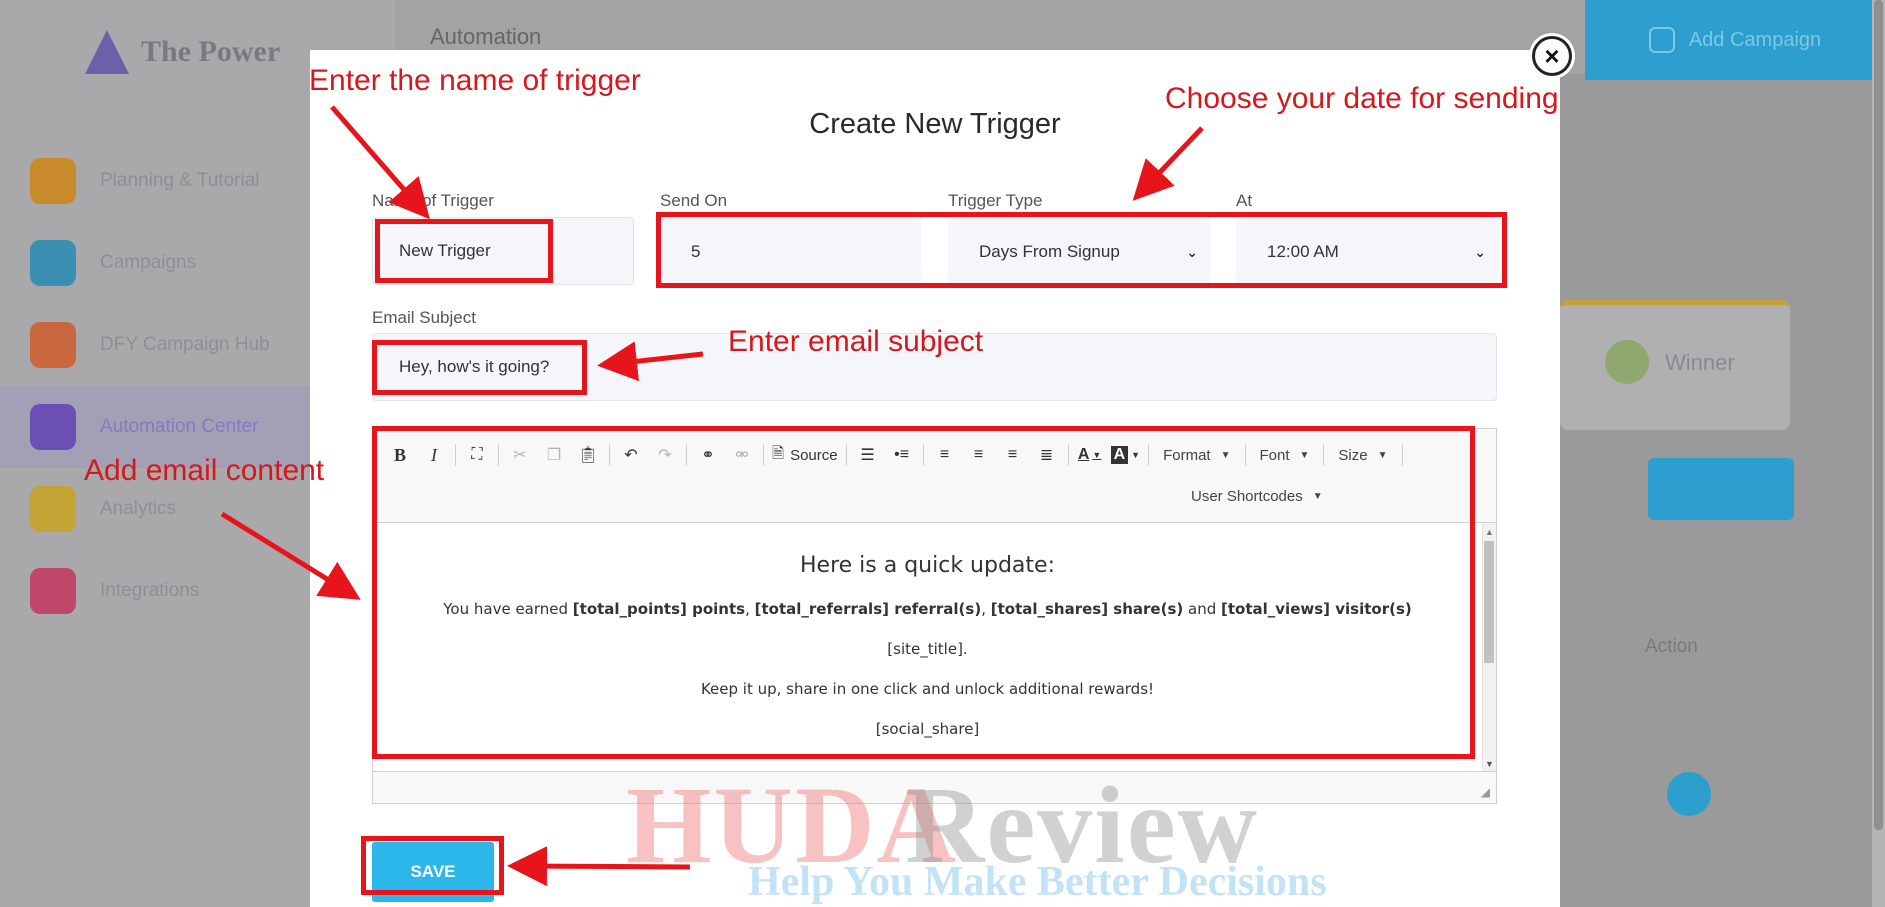 The width and height of the screenshot is (1885, 907). I want to click on planning-icon, so click(53, 181).